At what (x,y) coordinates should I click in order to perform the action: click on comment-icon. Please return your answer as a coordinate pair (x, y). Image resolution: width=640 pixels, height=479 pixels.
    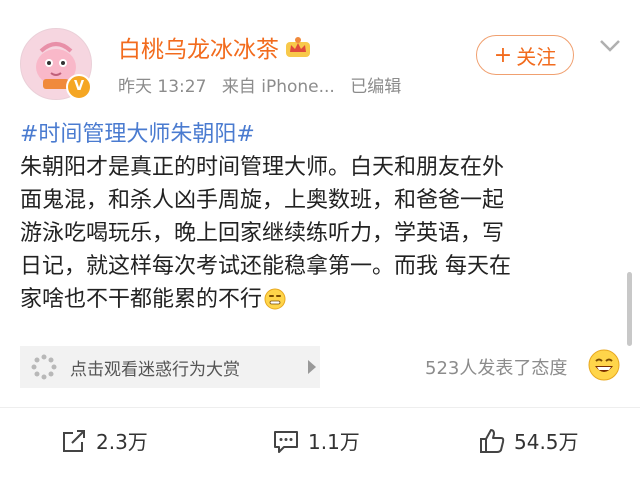
    Looking at the image, I should click on (286, 441).